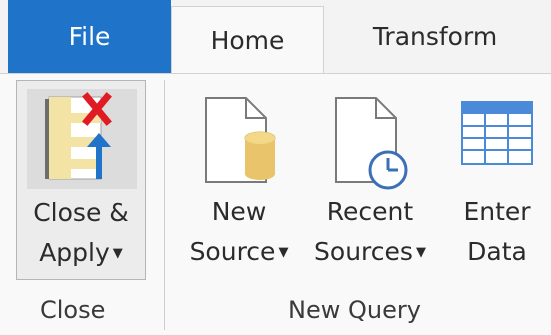 The height and width of the screenshot is (335, 551). I want to click on tab-home: Home, so click(247, 40).